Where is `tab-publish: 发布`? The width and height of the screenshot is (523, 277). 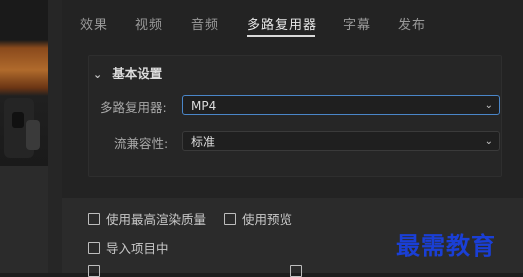
tab-publish: 发布 is located at coordinates (412, 23).